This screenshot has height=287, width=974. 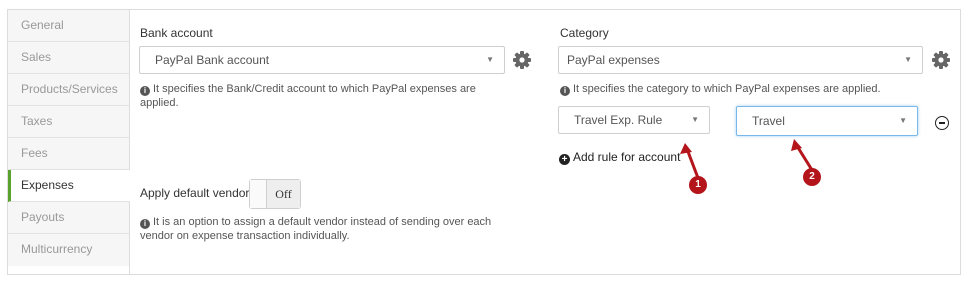 What do you see at coordinates (812, 177) in the screenshot?
I see `annotation-badge-2: 2` at bounding box center [812, 177].